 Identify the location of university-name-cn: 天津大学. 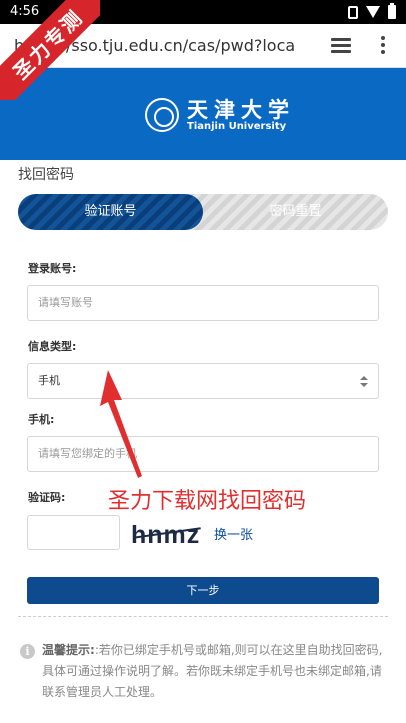
(241, 109).